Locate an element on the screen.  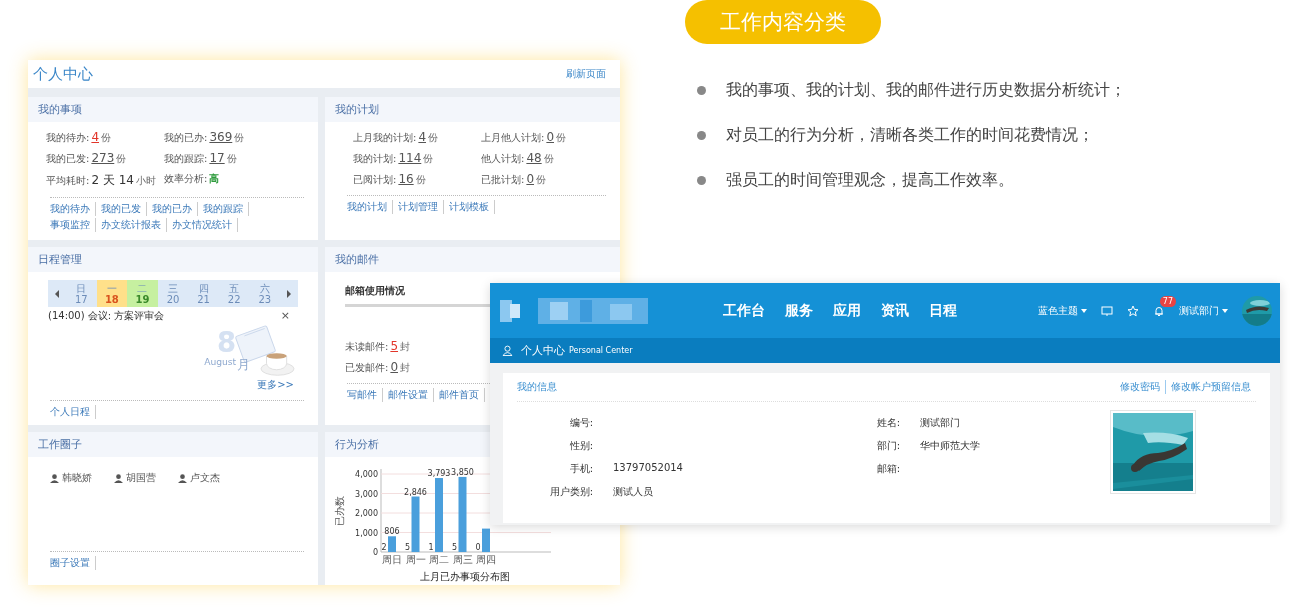
panel-link: 圈子设置 is located at coordinates (73, 563).